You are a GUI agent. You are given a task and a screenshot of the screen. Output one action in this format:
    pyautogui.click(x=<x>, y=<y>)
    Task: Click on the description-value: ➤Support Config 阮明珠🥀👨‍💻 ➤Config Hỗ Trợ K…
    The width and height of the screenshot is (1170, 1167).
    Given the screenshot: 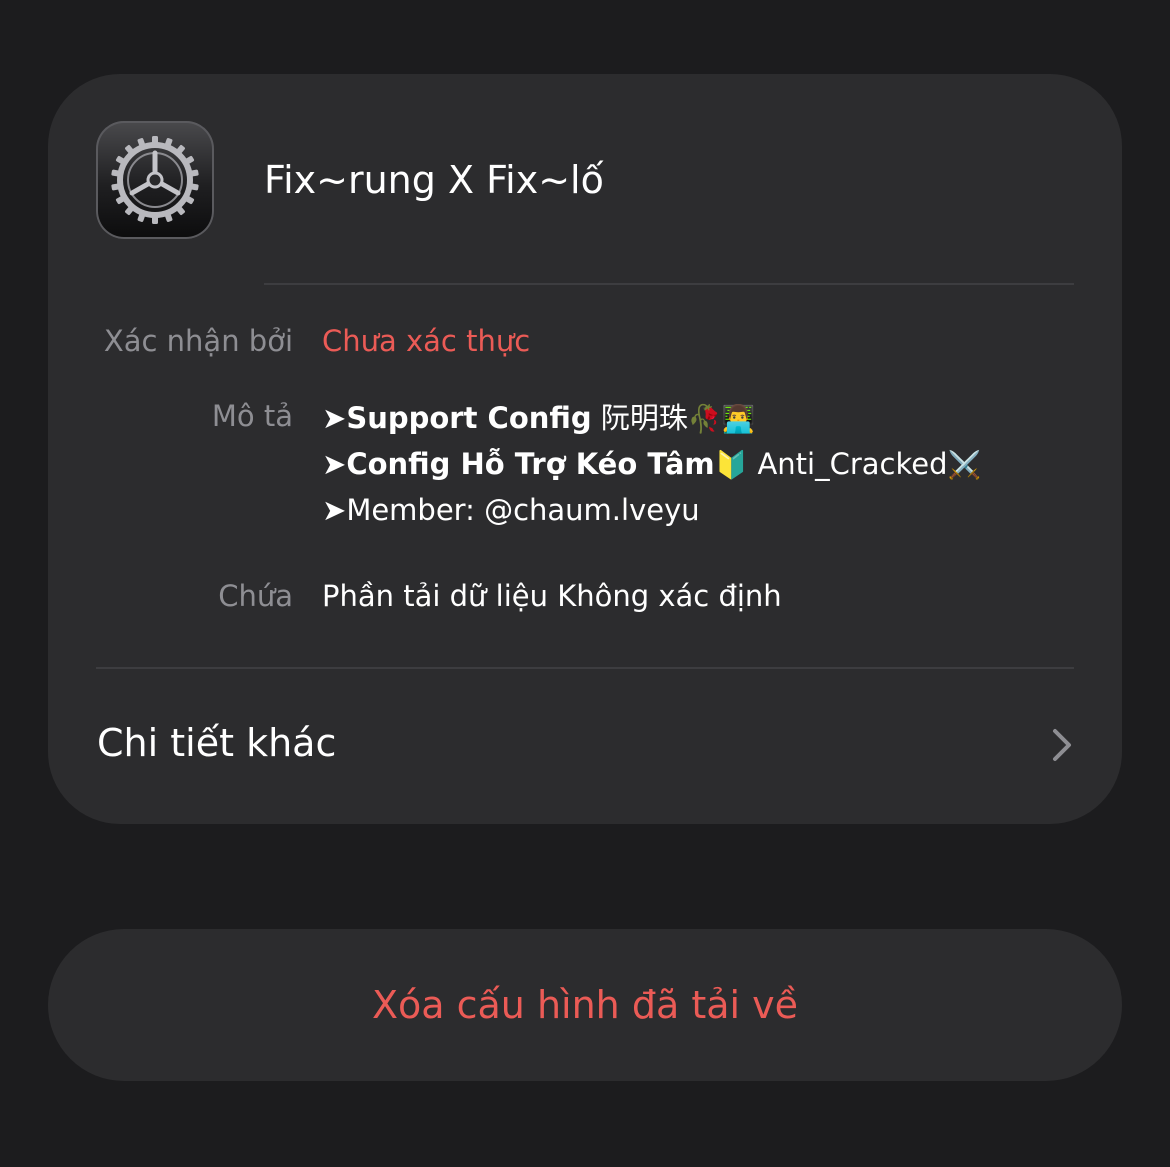 What is the action you would take?
    pyautogui.click(x=651, y=464)
    